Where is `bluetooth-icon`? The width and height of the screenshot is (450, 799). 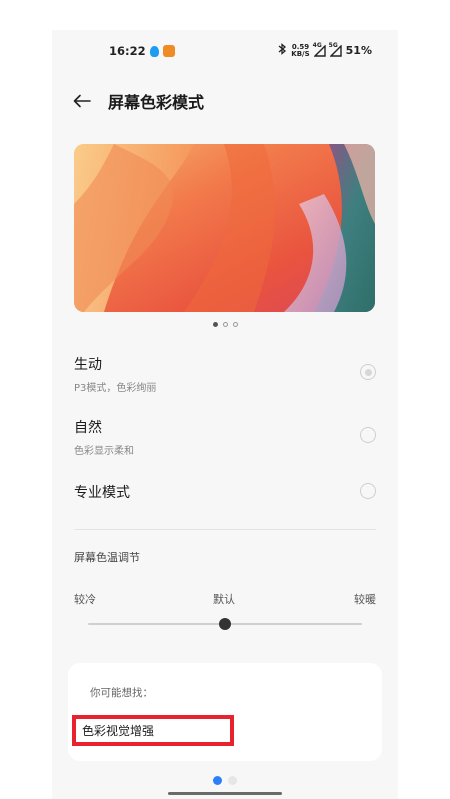
bluetooth-icon is located at coordinates (282, 50).